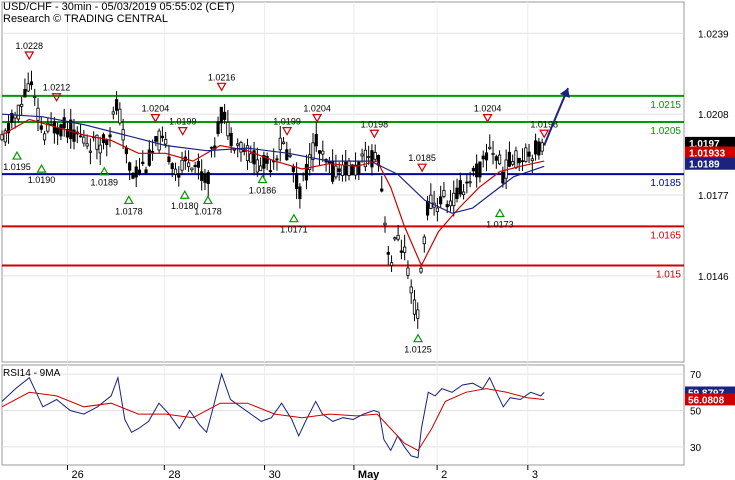  I want to click on price-tick-label: 1.0239, so click(713, 34).